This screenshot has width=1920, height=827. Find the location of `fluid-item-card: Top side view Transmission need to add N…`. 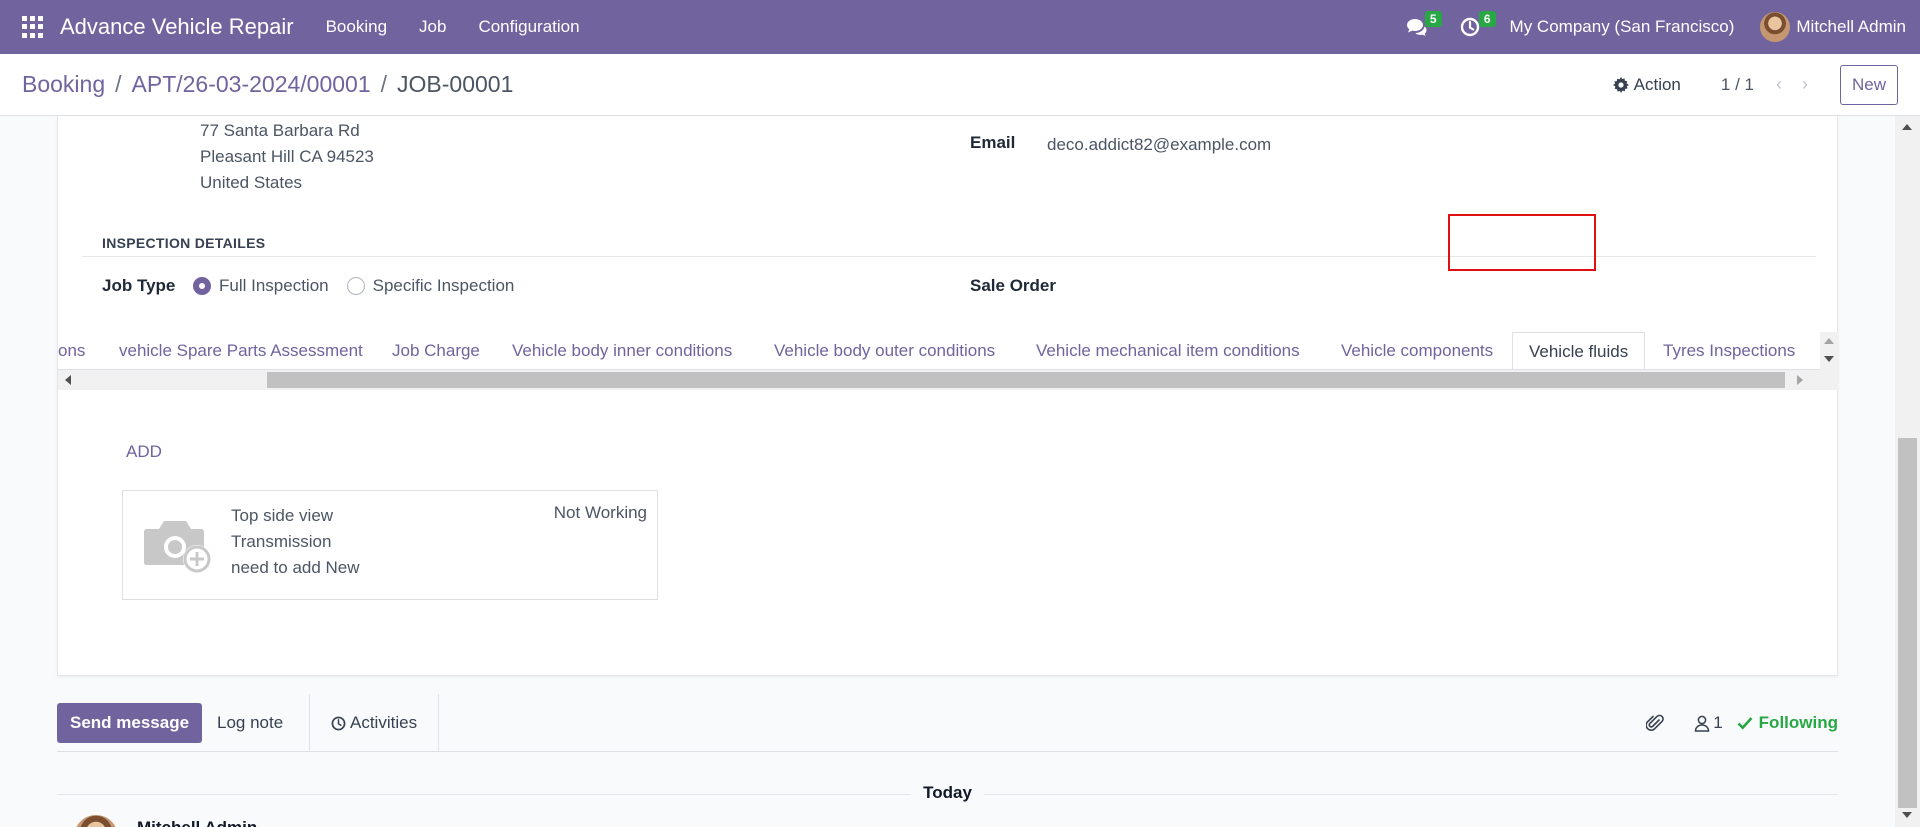

fluid-item-card: Top side view Transmission need to add N… is located at coordinates (390, 545).